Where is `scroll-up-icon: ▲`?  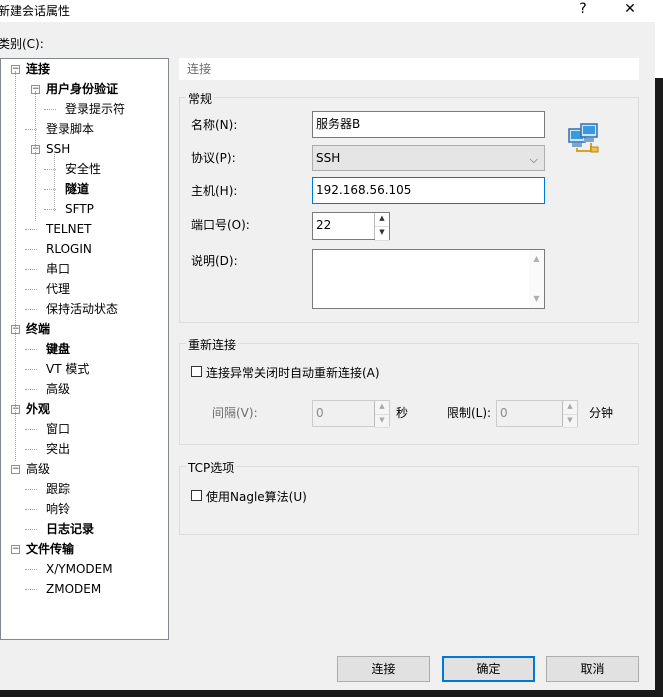 scroll-up-icon: ▲ is located at coordinates (536, 259).